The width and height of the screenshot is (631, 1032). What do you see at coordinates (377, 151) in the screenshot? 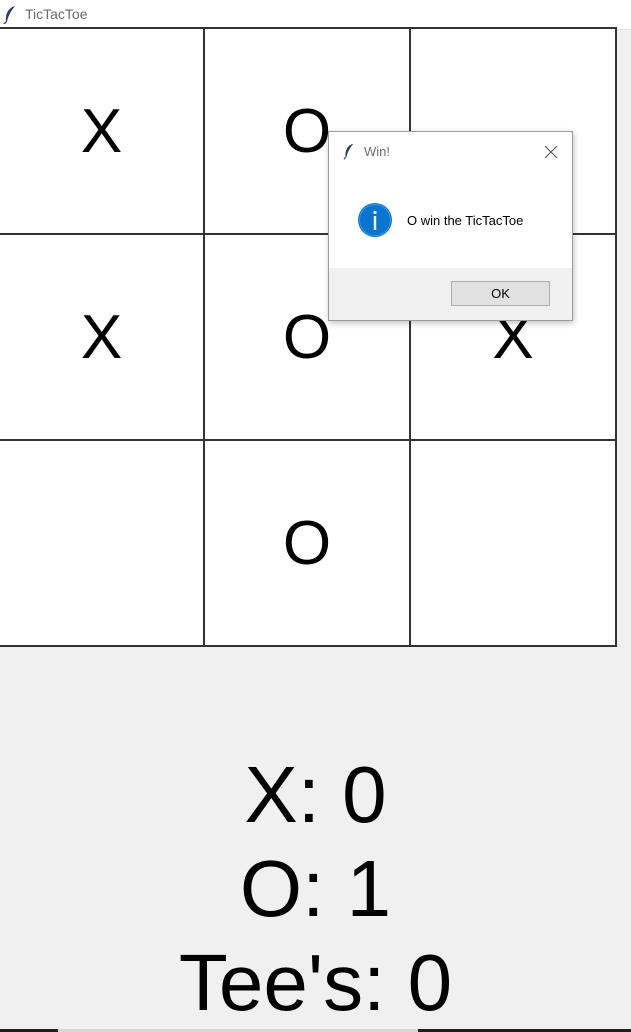
I see `dialog-title: Win!` at bounding box center [377, 151].